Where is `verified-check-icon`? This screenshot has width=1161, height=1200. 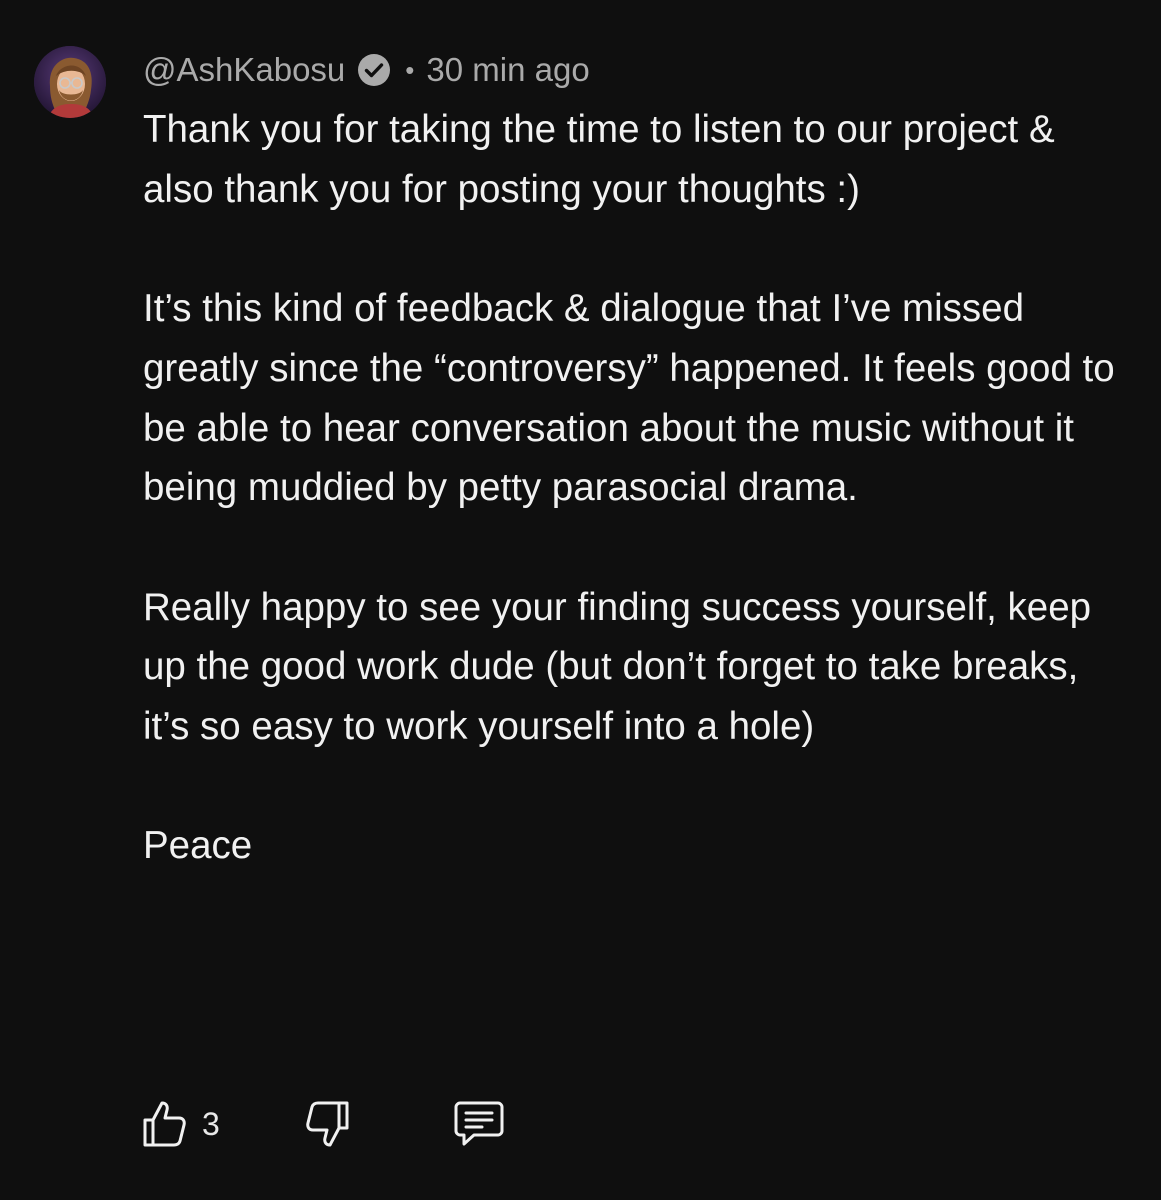 verified-check-icon is located at coordinates (374, 70).